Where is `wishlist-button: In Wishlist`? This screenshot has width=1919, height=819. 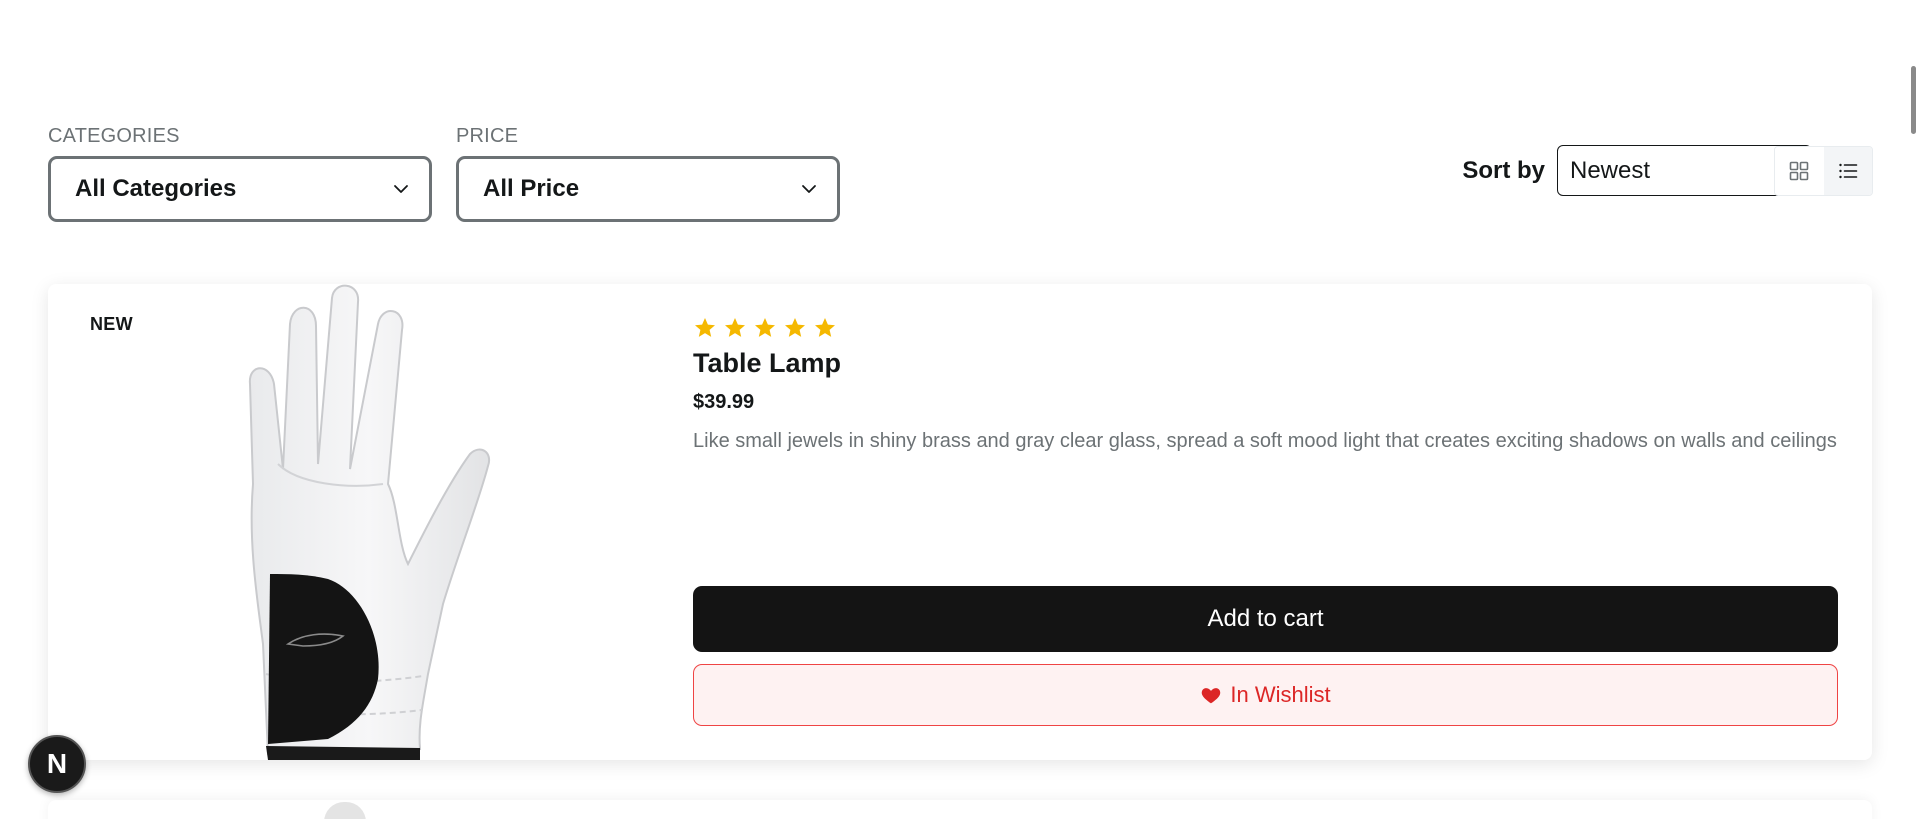 wishlist-button: In Wishlist is located at coordinates (1265, 695).